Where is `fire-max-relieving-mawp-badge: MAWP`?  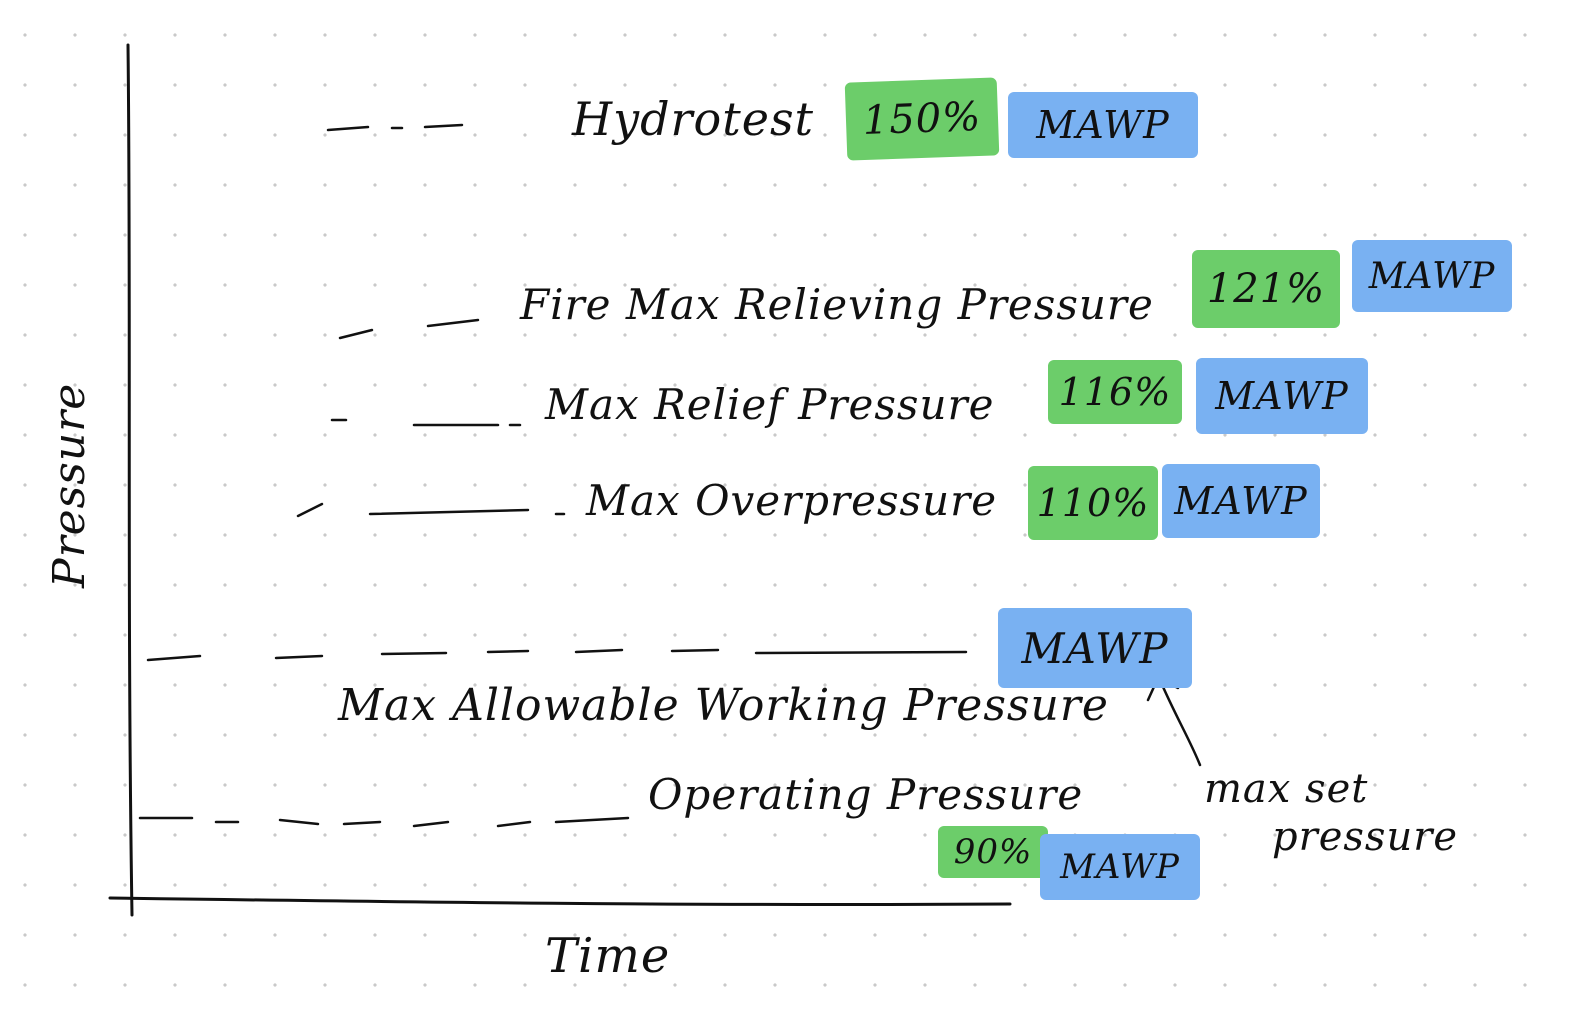 fire-max-relieving-mawp-badge: MAWP is located at coordinates (1432, 276).